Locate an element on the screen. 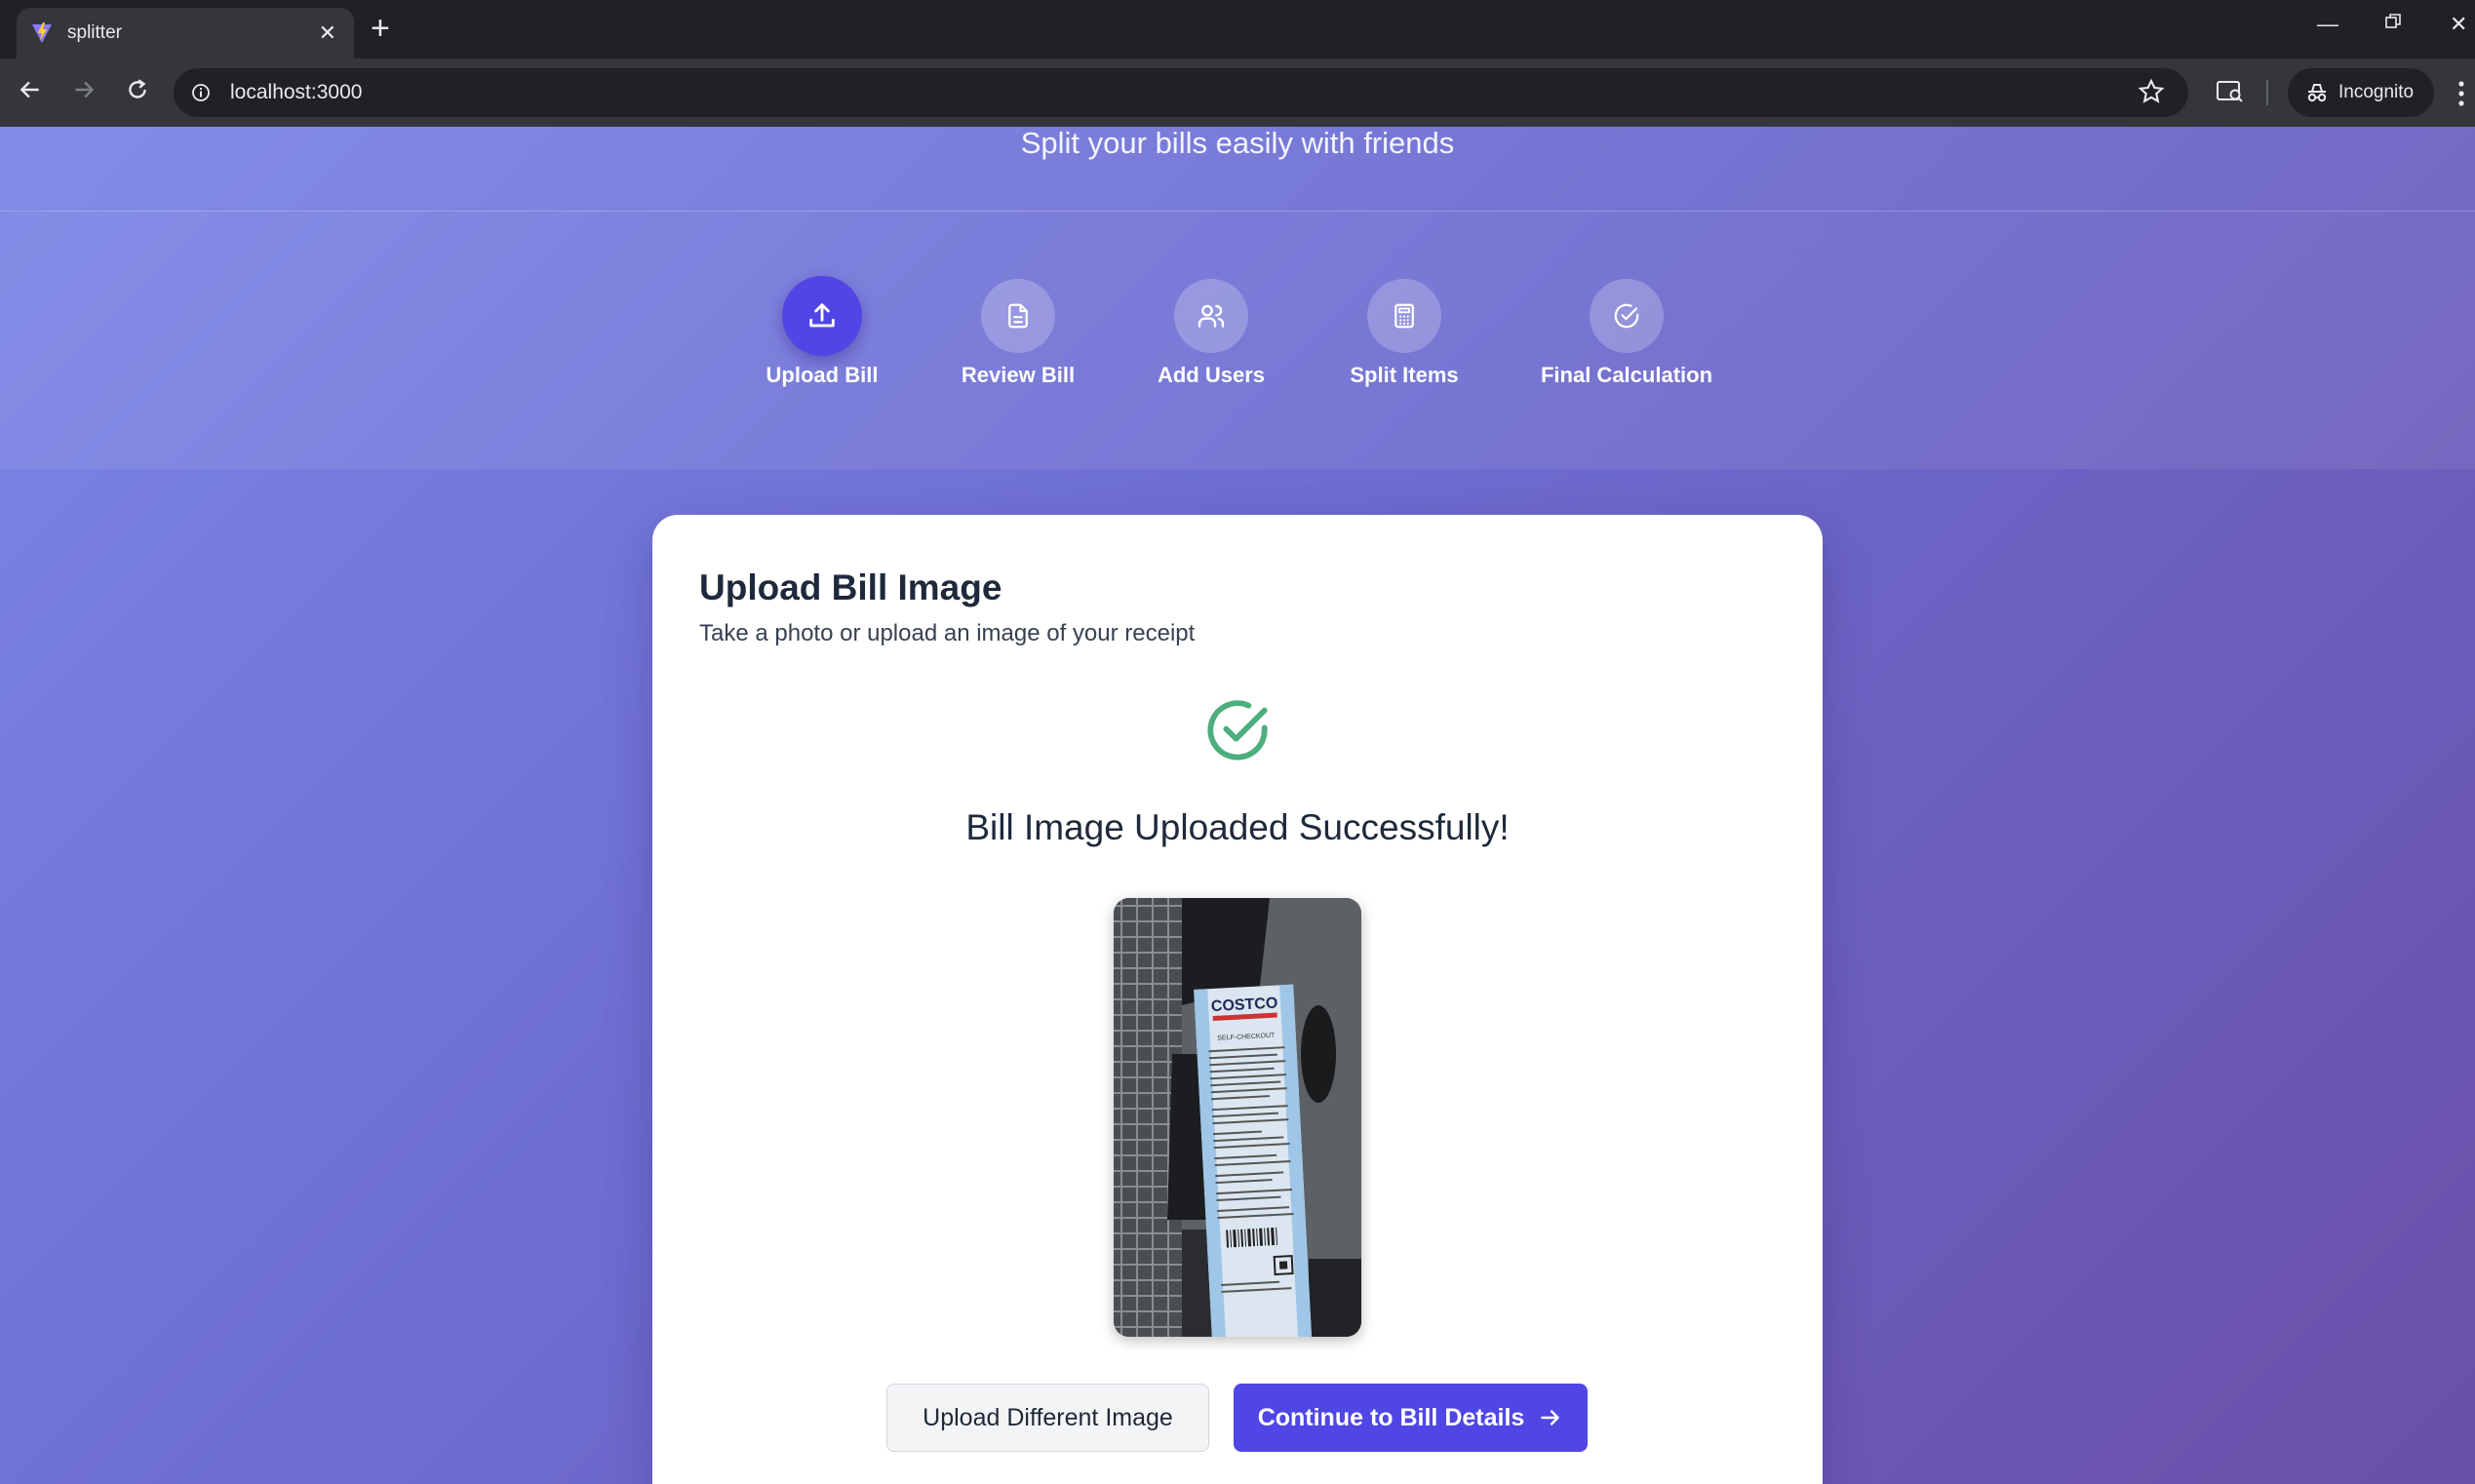 The width and height of the screenshot is (2475, 1484). step-label: Review Bill is located at coordinates (1018, 375).